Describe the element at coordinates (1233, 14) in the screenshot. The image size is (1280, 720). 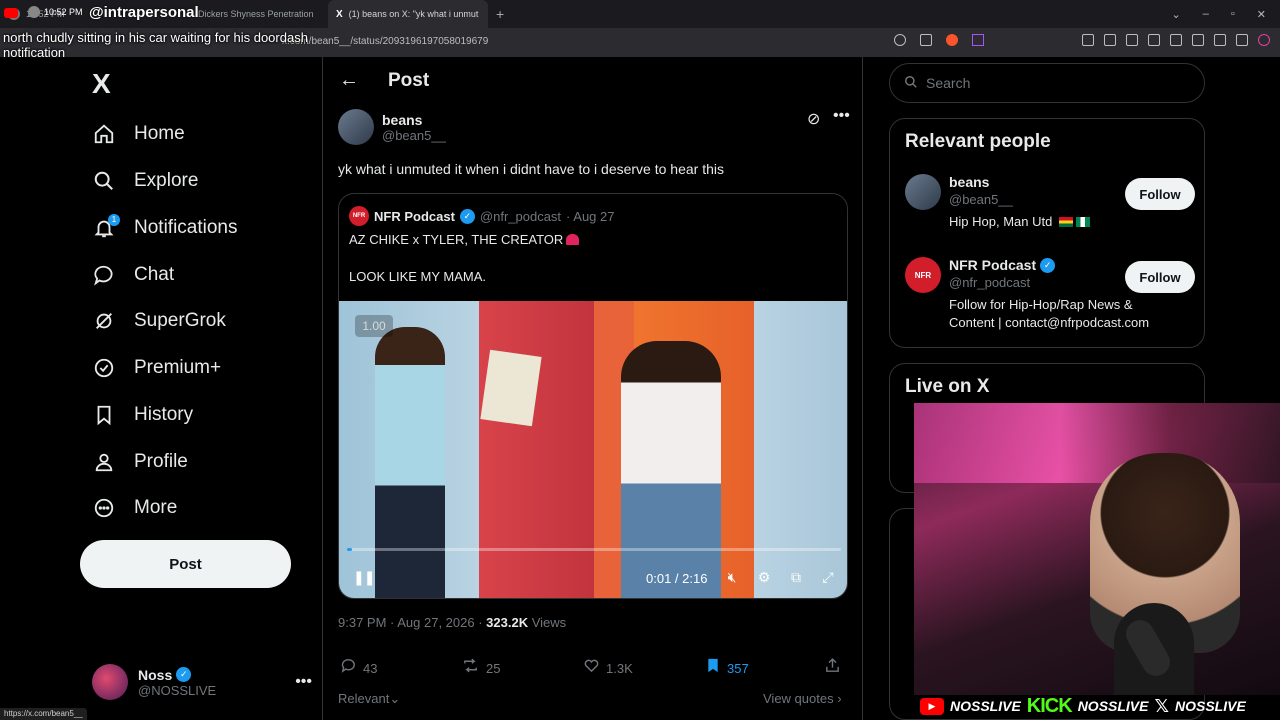
I see `maximize-icon: ▫` at that location.